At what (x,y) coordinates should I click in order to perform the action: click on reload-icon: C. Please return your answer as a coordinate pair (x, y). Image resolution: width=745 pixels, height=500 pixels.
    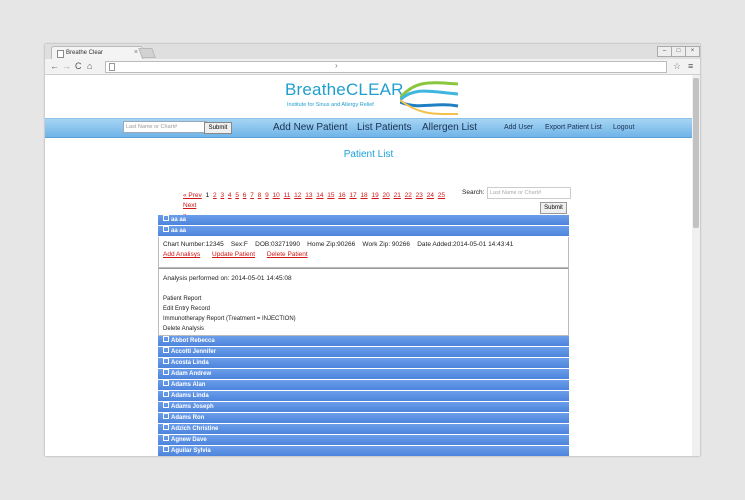
    Looking at the image, I should click on (78, 66).